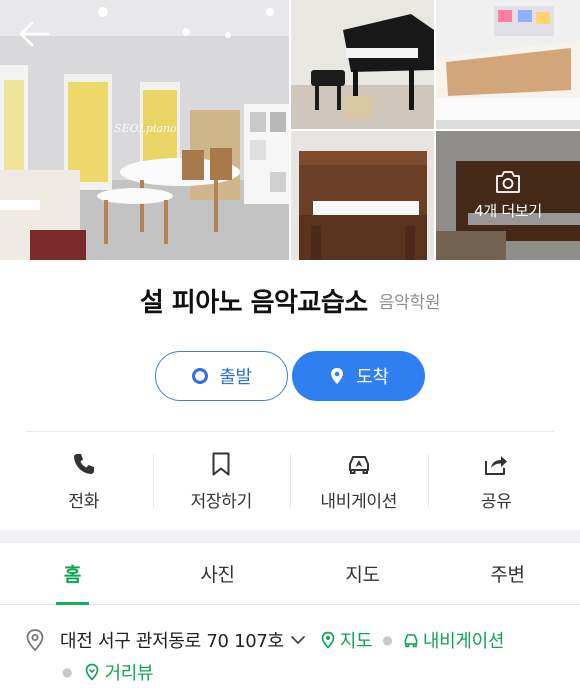 The width and height of the screenshot is (580, 697). I want to click on route-destination-button: 도착, so click(358, 376).